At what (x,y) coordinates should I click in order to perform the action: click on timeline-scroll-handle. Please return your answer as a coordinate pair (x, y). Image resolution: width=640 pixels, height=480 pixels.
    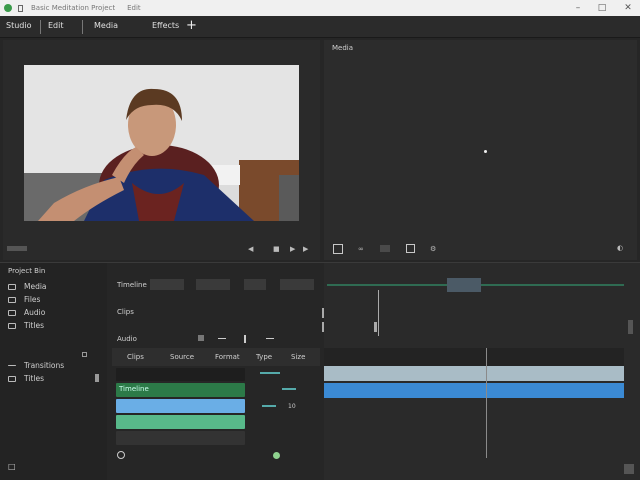
    Looking at the image, I should click on (464, 285).